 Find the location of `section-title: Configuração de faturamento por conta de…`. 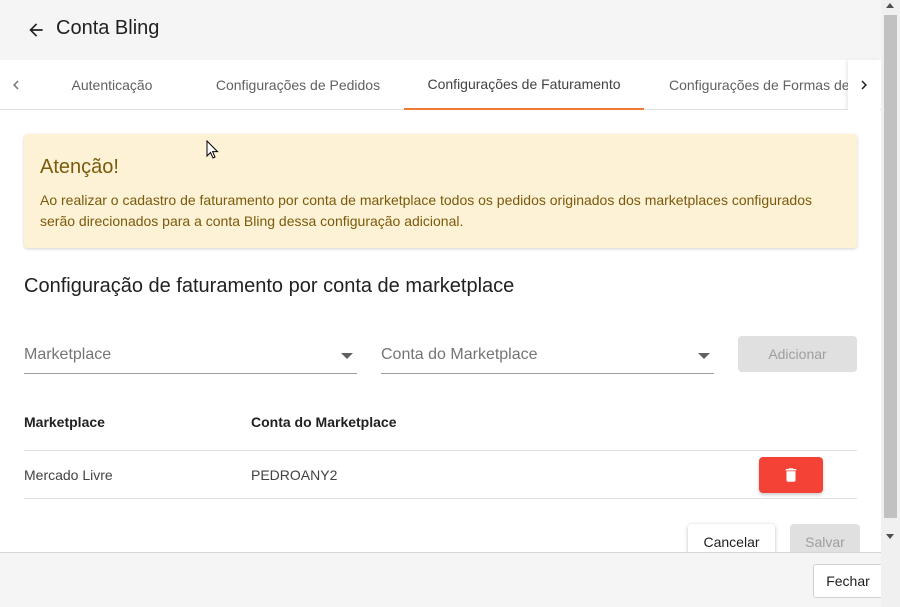

section-title: Configuração de faturamento por conta de… is located at coordinates (269, 286).